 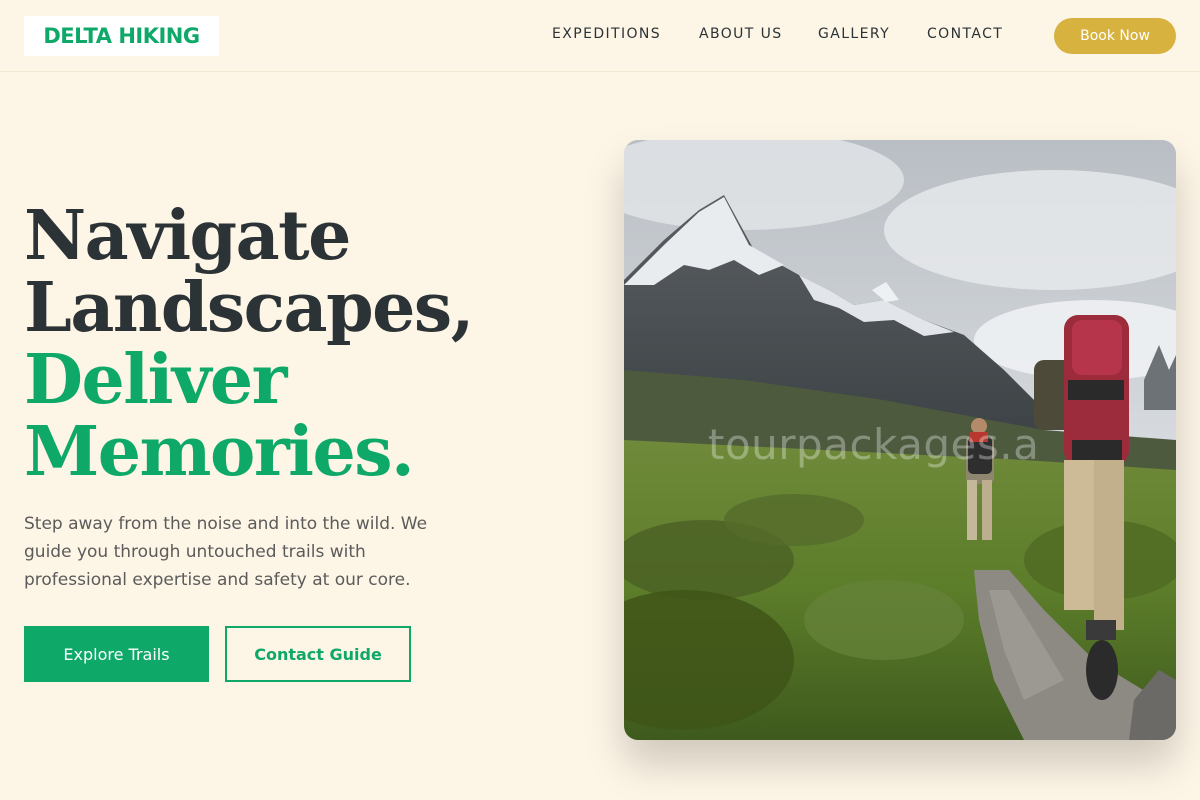 What do you see at coordinates (854, 34) in the screenshot?
I see `nav-link-gallery: GALLERY` at bounding box center [854, 34].